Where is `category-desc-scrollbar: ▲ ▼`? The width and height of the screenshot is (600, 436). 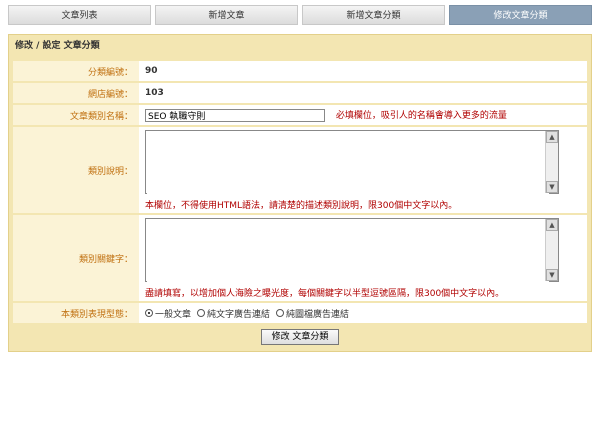
category-desc-scrollbar: ▲ ▼ is located at coordinates (551, 161).